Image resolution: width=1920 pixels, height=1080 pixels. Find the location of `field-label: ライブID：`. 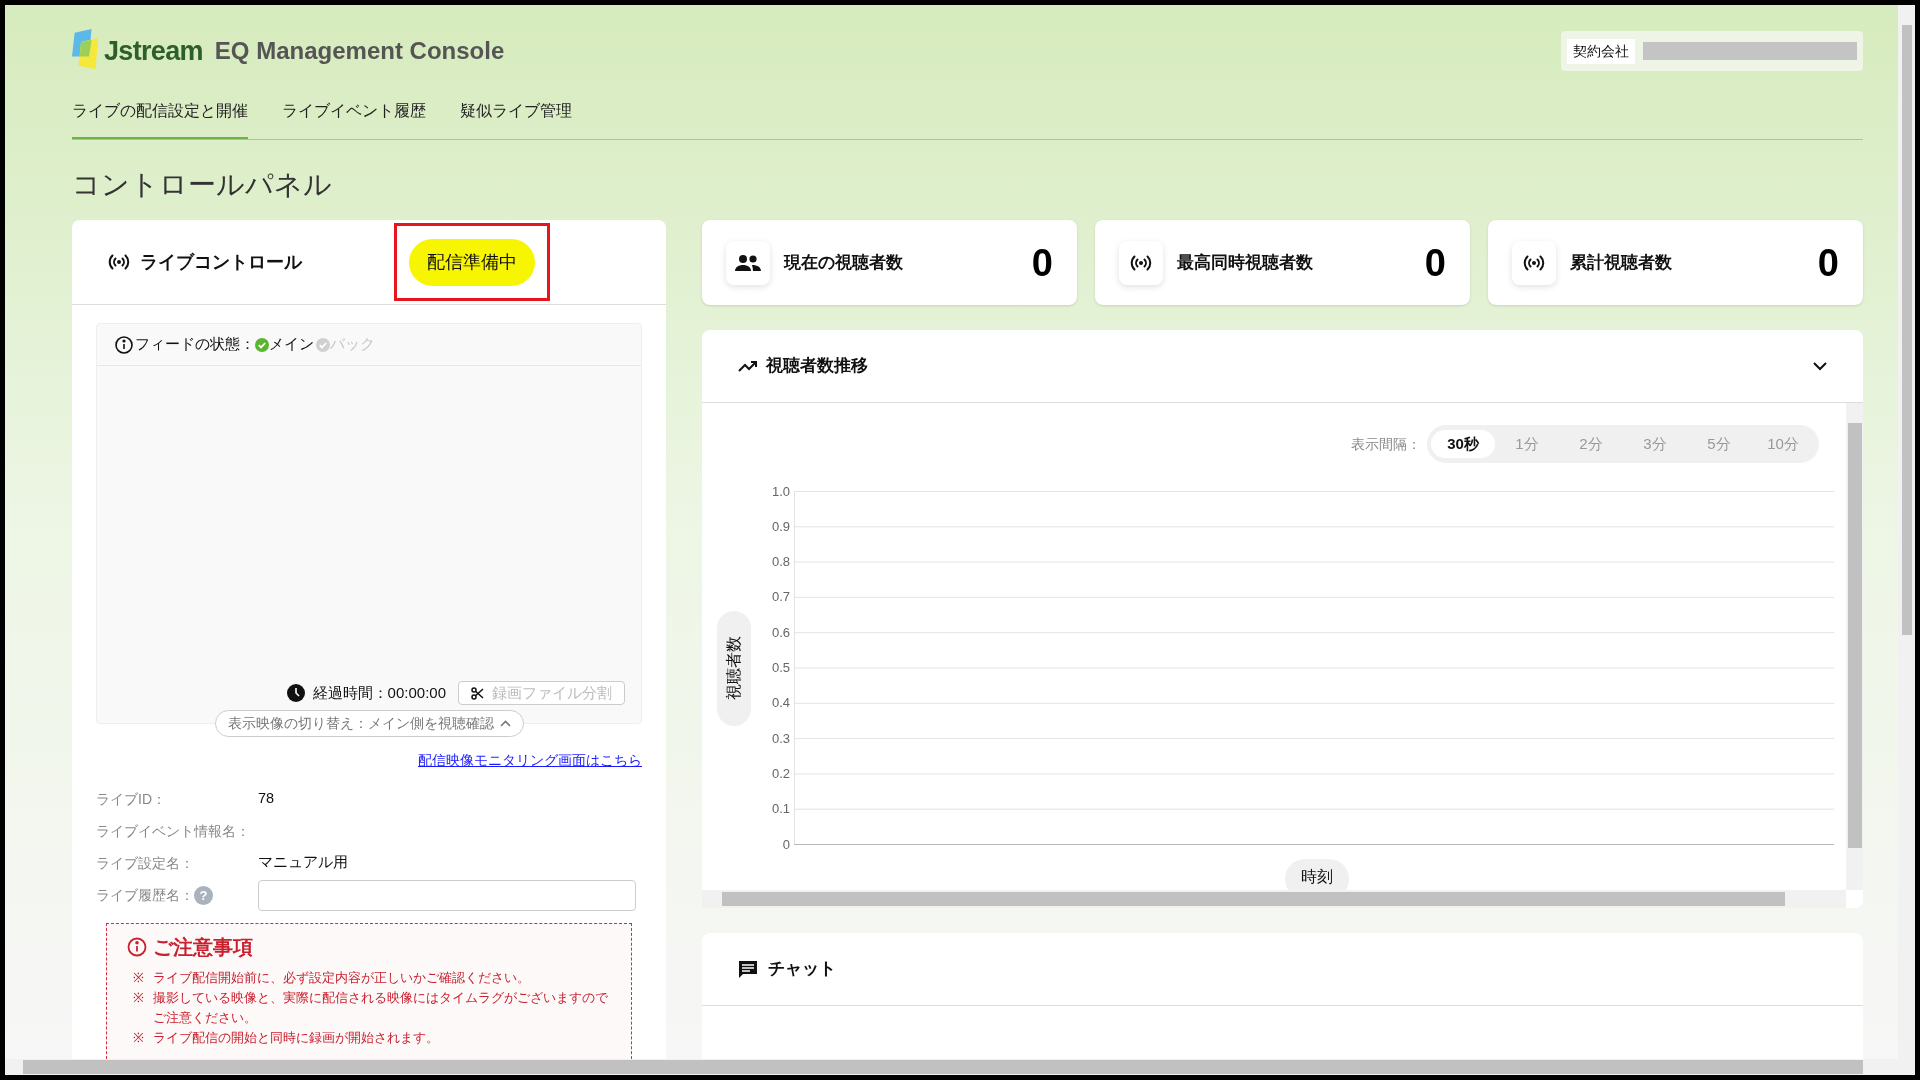

field-label: ライブID： is located at coordinates (131, 799).